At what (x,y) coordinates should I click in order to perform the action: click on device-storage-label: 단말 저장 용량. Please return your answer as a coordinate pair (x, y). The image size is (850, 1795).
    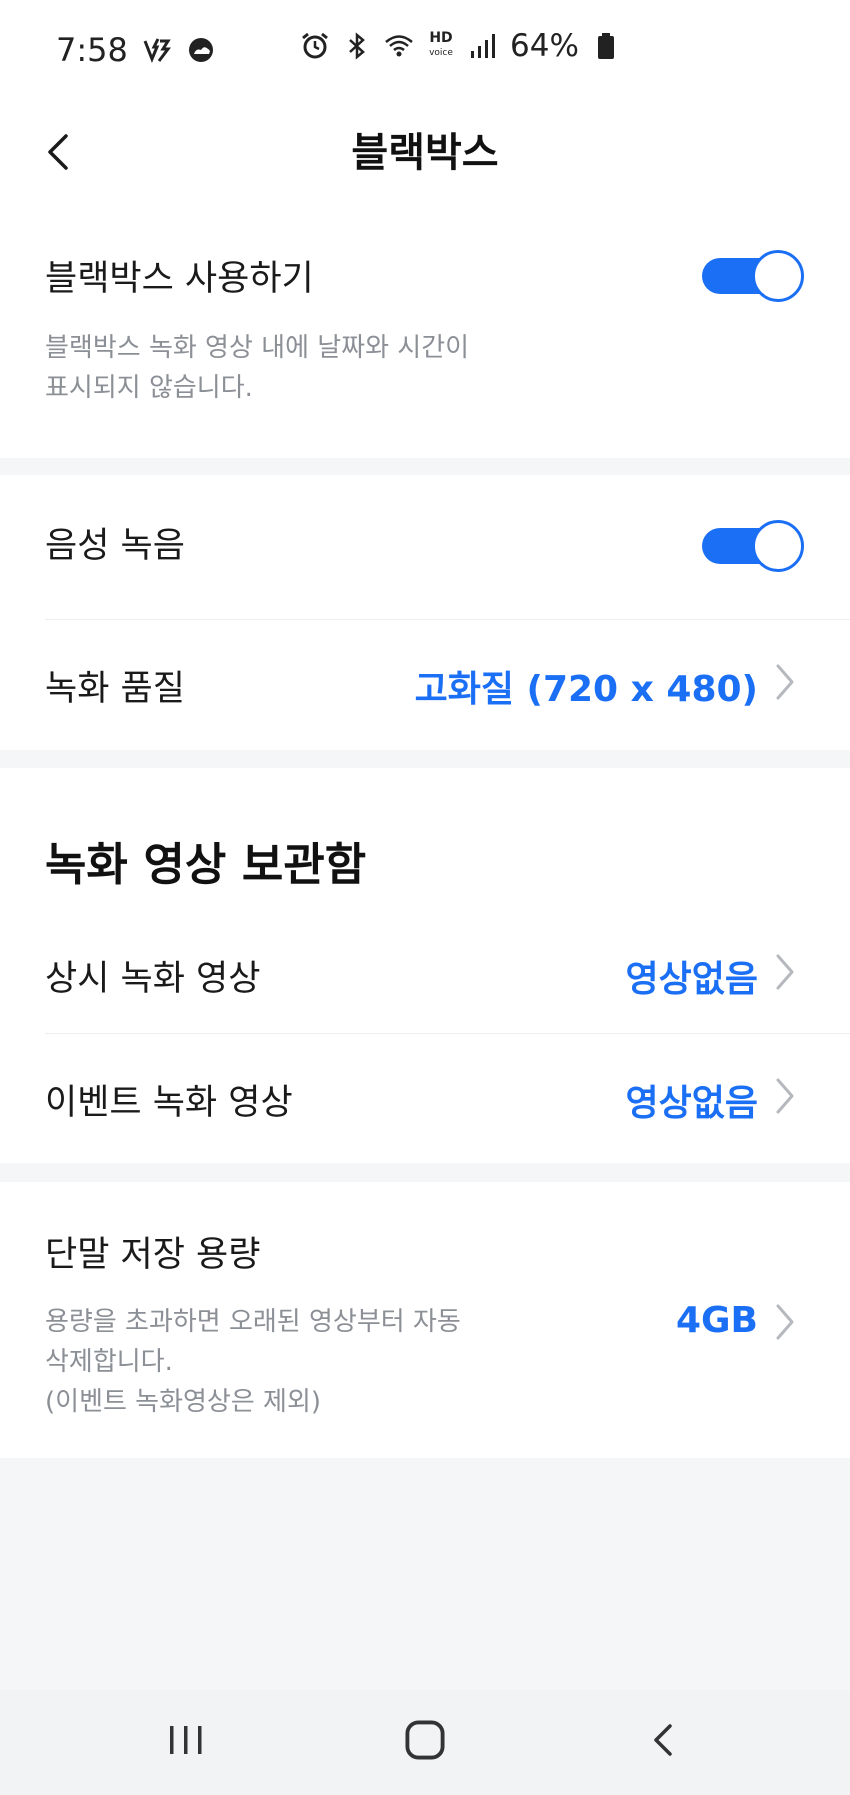
    Looking at the image, I should click on (153, 1255).